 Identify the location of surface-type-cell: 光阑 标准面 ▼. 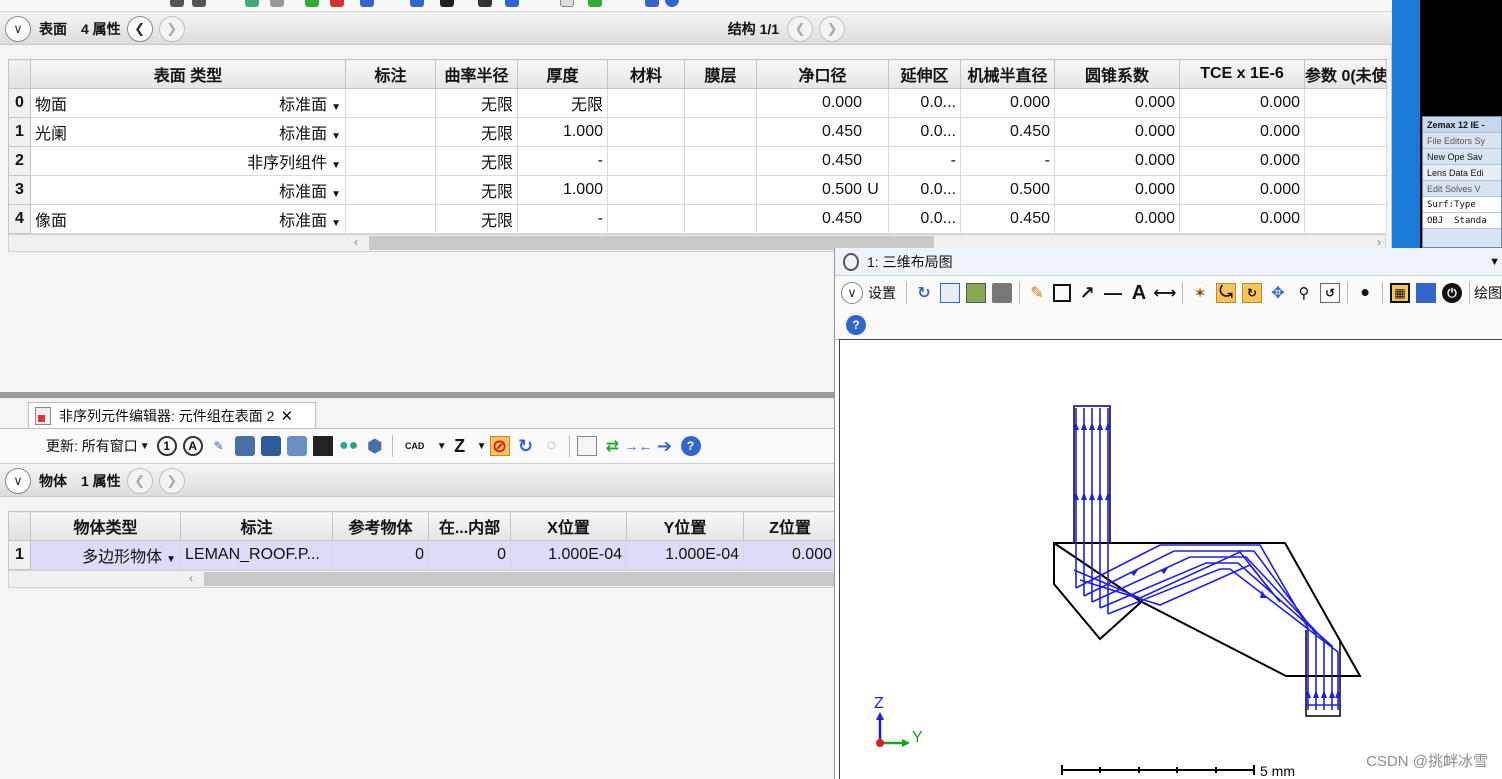
(188, 132).